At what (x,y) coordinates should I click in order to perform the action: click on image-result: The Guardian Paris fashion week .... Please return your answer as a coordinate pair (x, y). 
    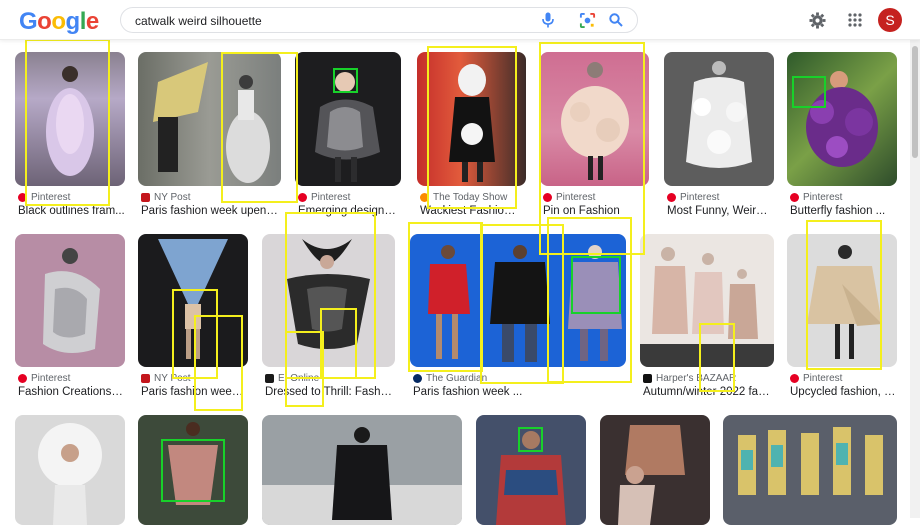
    Looking at the image, I should click on (518, 319).